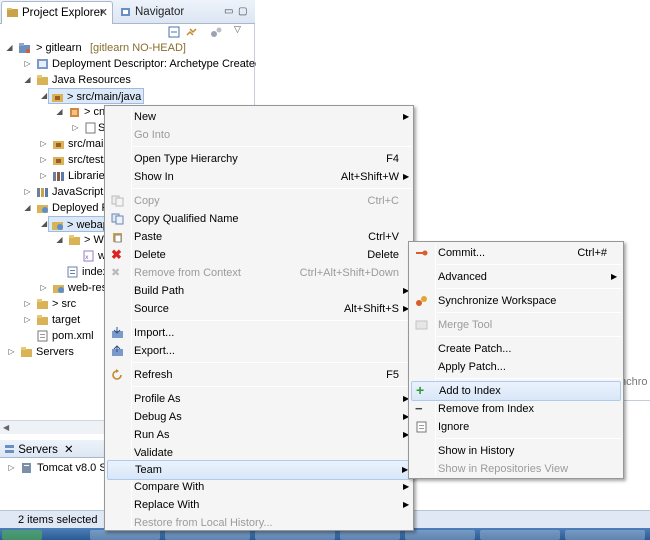  I want to click on menu-item-go-into: Go Into, so click(259, 135).